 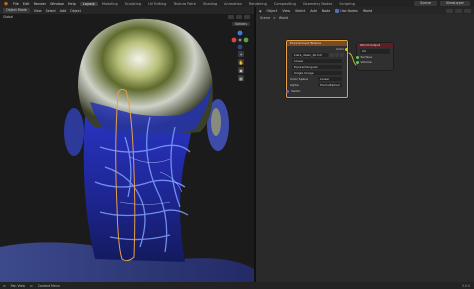 I want to click on viewport-header: Object Mode View Select Add Object, so click(x=127, y=10).